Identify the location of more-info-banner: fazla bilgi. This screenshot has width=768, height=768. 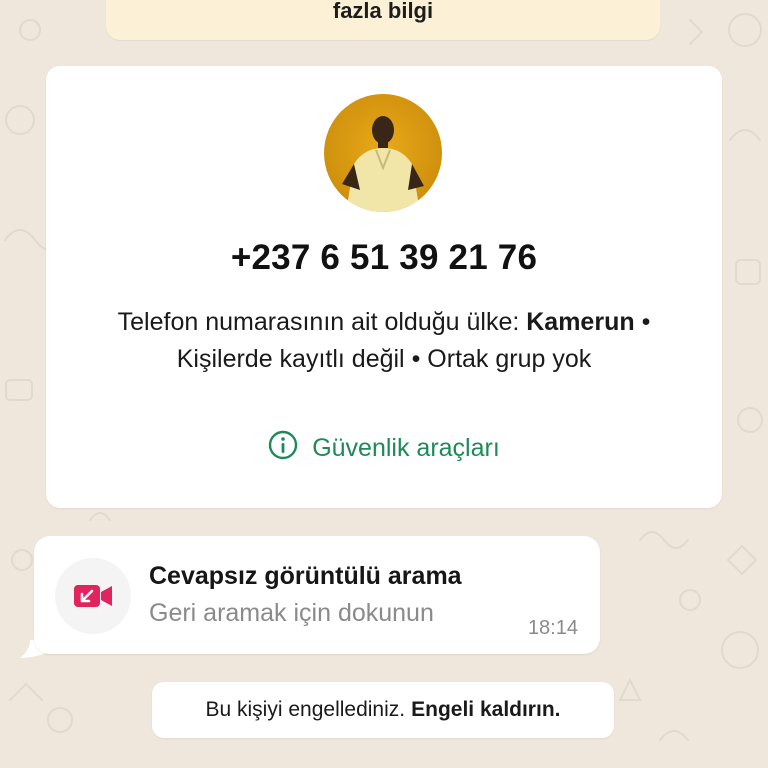
(383, 20).